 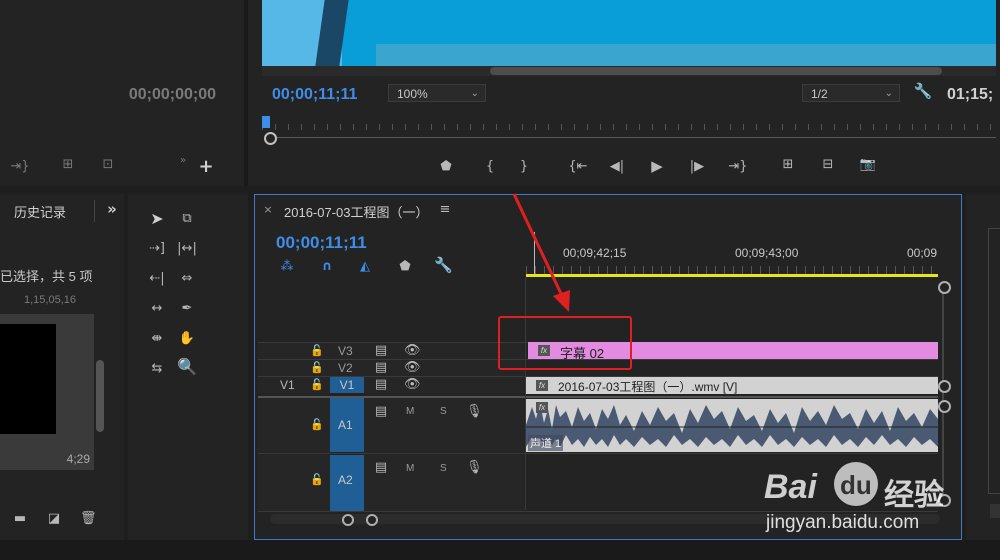 What do you see at coordinates (595, 253) in the screenshot?
I see `ruler-label: 00;09;42;15` at bounding box center [595, 253].